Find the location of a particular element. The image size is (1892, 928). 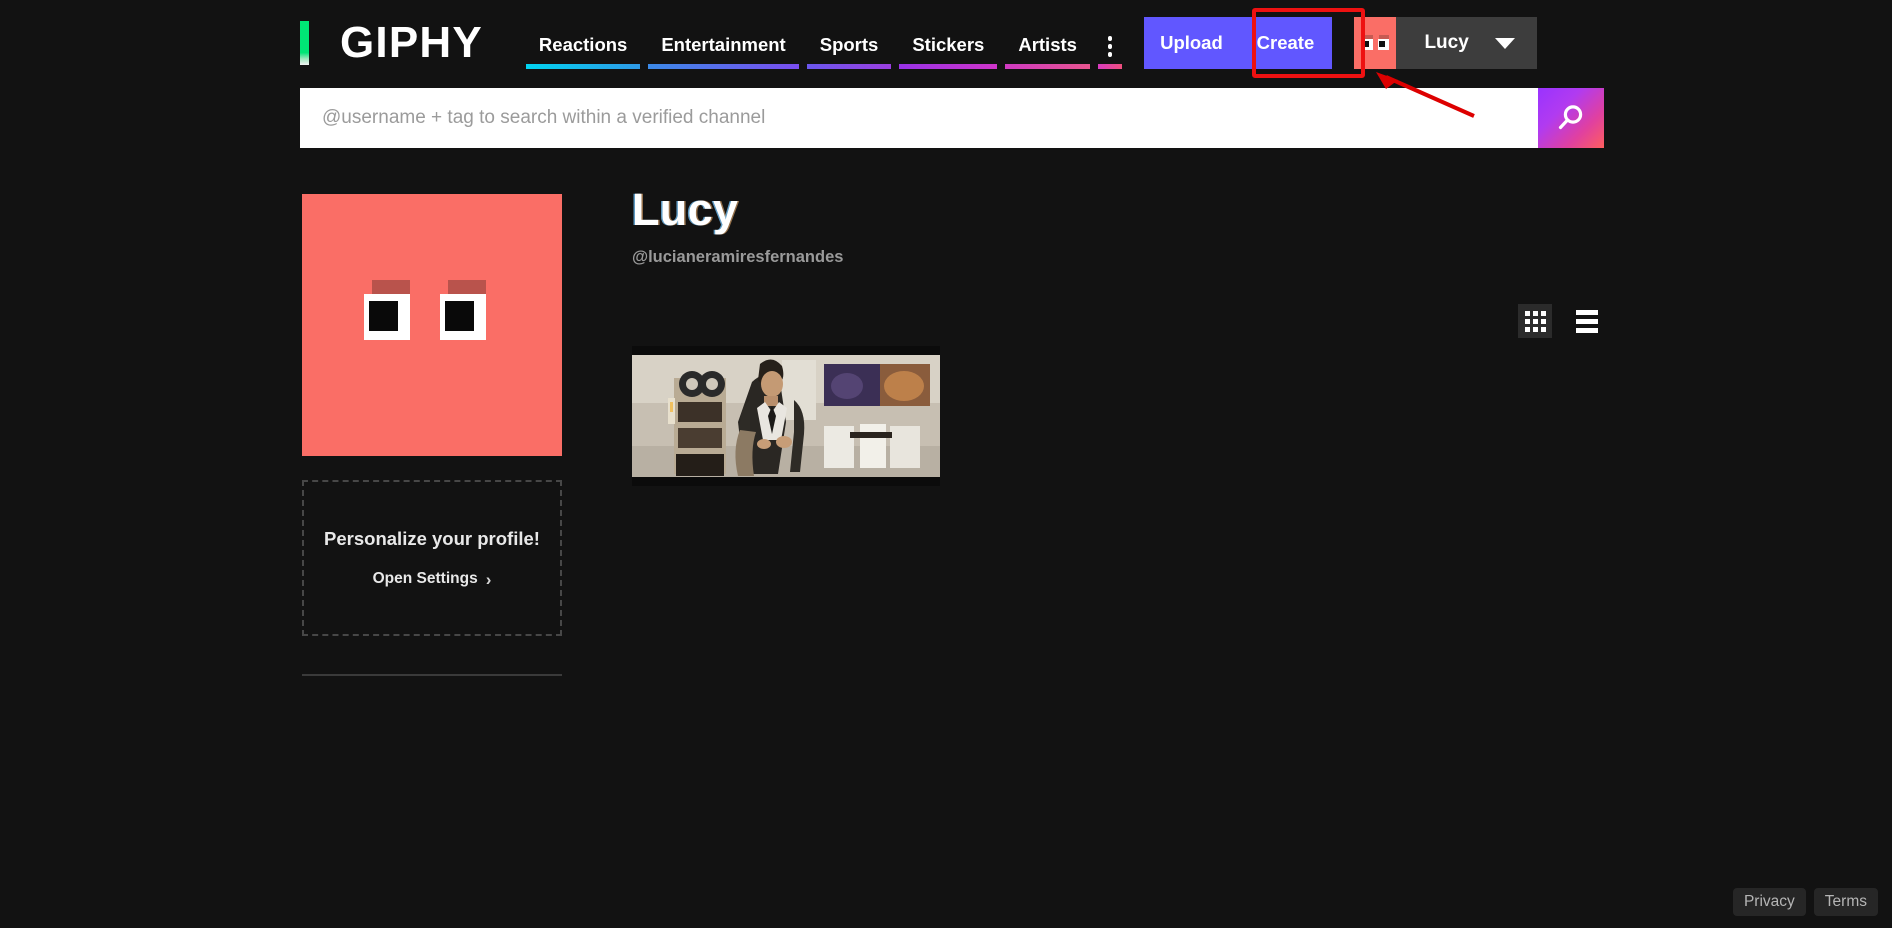

list-view-button is located at coordinates (1587, 321).